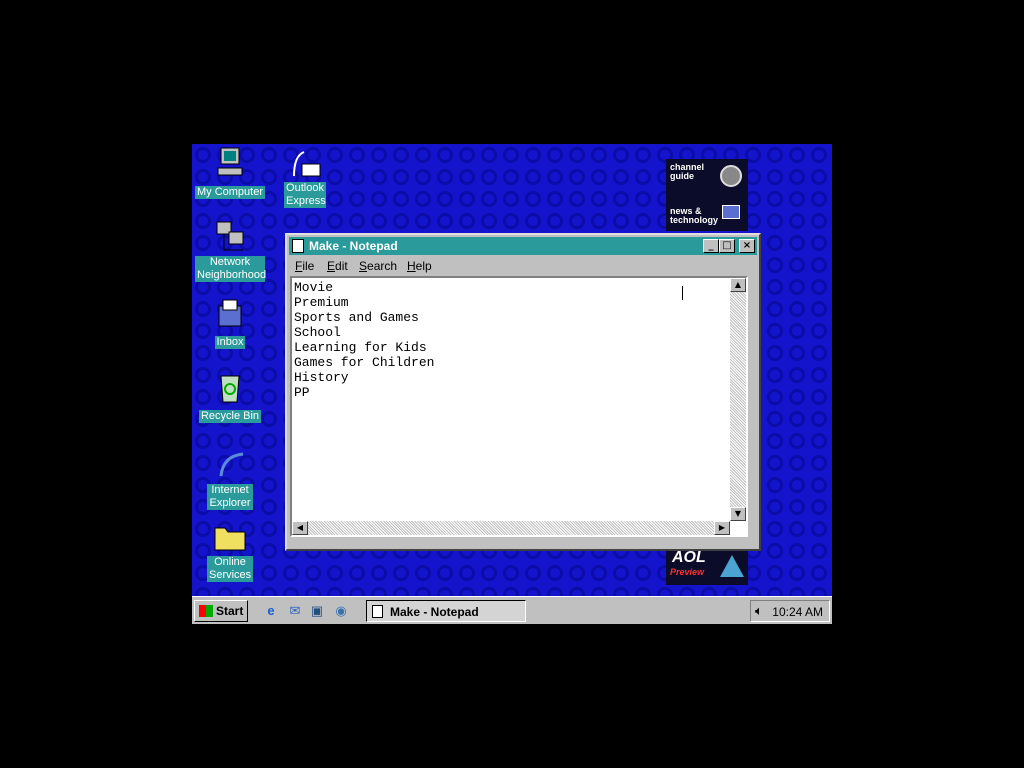 The image size is (1024, 768). What do you see at coordinates (360, 347) in the screenshot?
I see `text-line: Learning for Kids` at bounding box center [360, 347].